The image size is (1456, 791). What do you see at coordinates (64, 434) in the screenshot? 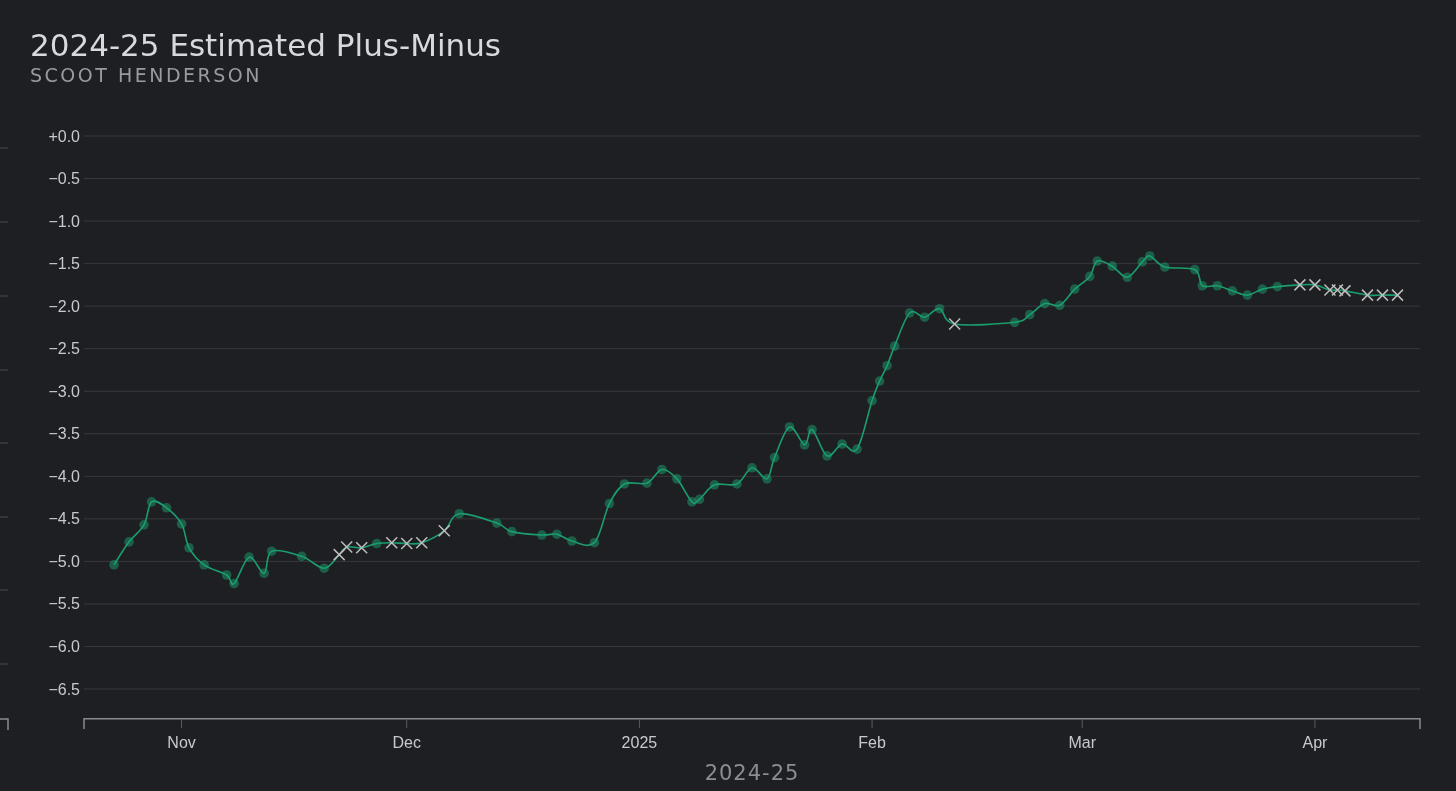
I see `y-tick-label: −3.5` at bounding box center [64, 434].